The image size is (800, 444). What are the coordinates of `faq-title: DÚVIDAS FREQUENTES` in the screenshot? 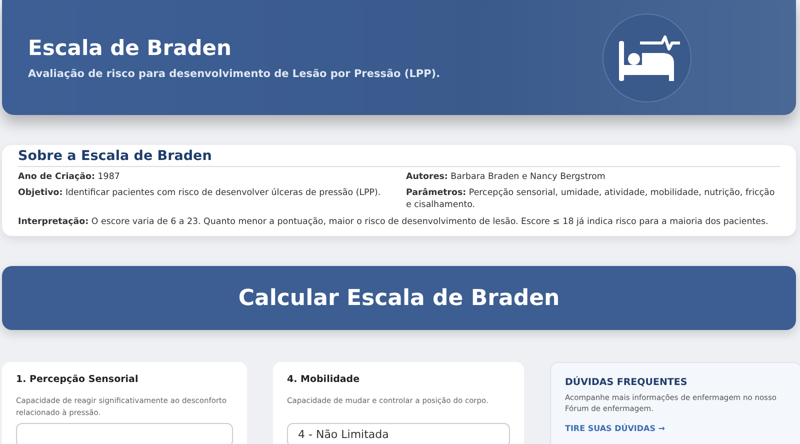 It's located at (626, 382).